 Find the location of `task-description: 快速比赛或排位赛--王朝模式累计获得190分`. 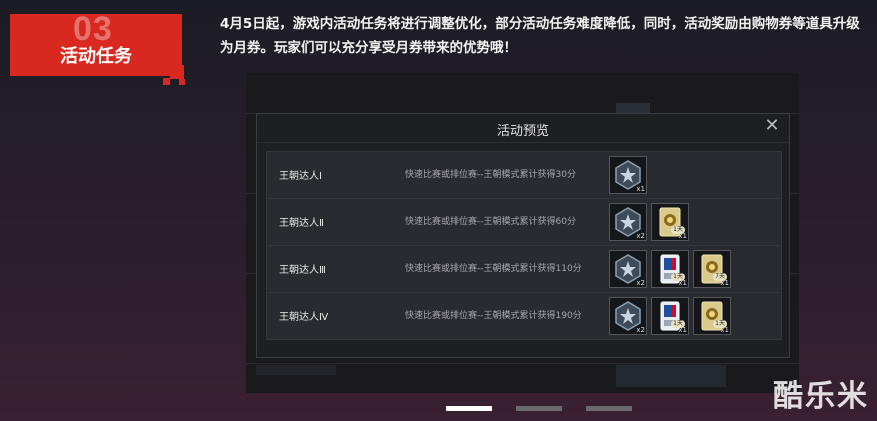

task-description: 快速比赛或排位赛--王朝模式累计获得190分 is located at coordinates (493, 316).